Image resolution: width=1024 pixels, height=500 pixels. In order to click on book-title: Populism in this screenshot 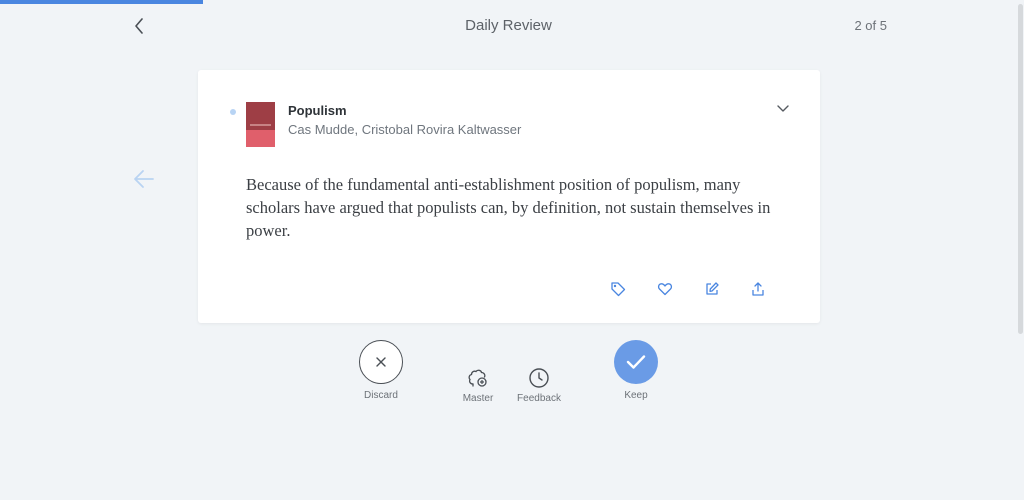, I will do `click(317, 110)`.